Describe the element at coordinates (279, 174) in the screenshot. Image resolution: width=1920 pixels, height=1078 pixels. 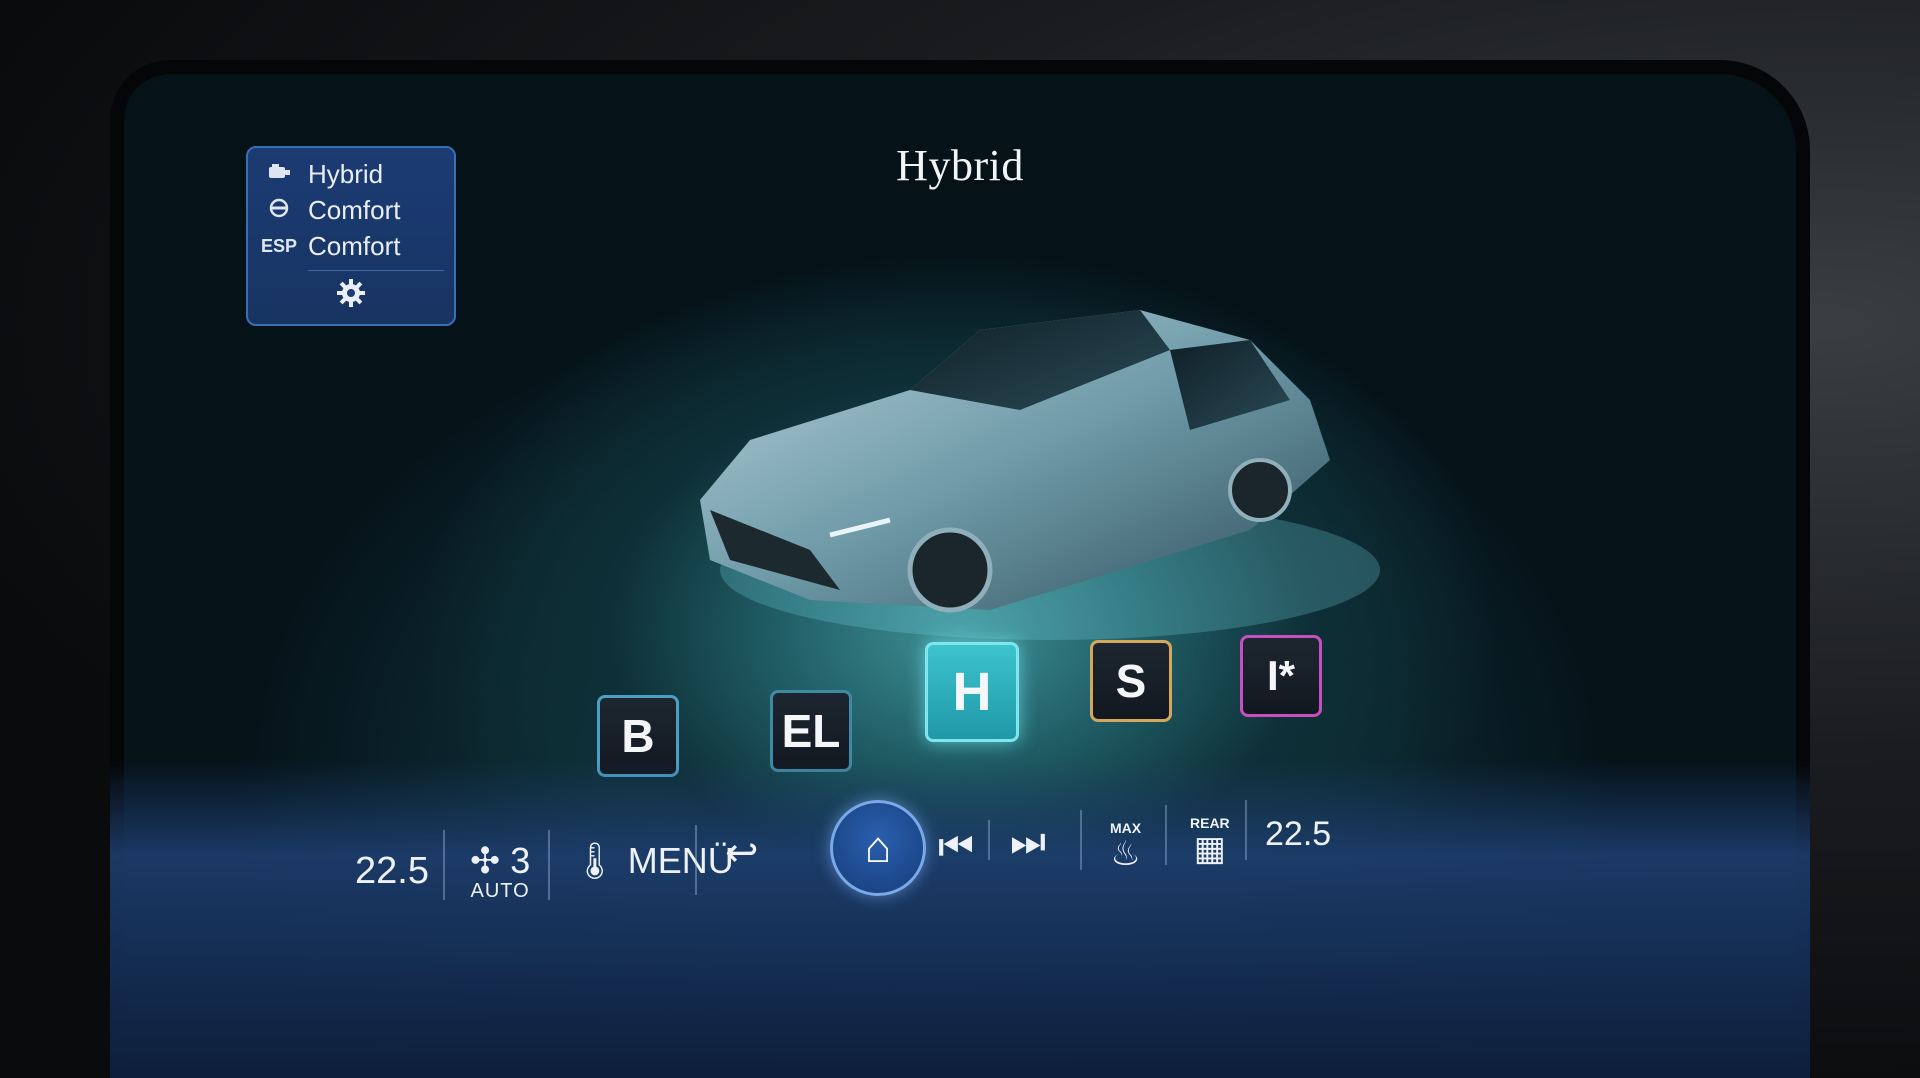
I see `engine-icon` at that location.